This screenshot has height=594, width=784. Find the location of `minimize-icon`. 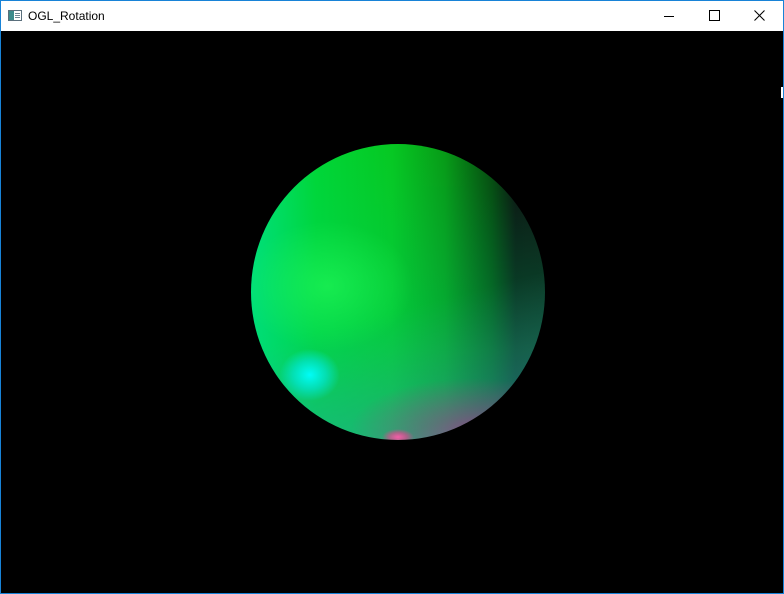

minimize-icon is located at coordinates (669, 16).